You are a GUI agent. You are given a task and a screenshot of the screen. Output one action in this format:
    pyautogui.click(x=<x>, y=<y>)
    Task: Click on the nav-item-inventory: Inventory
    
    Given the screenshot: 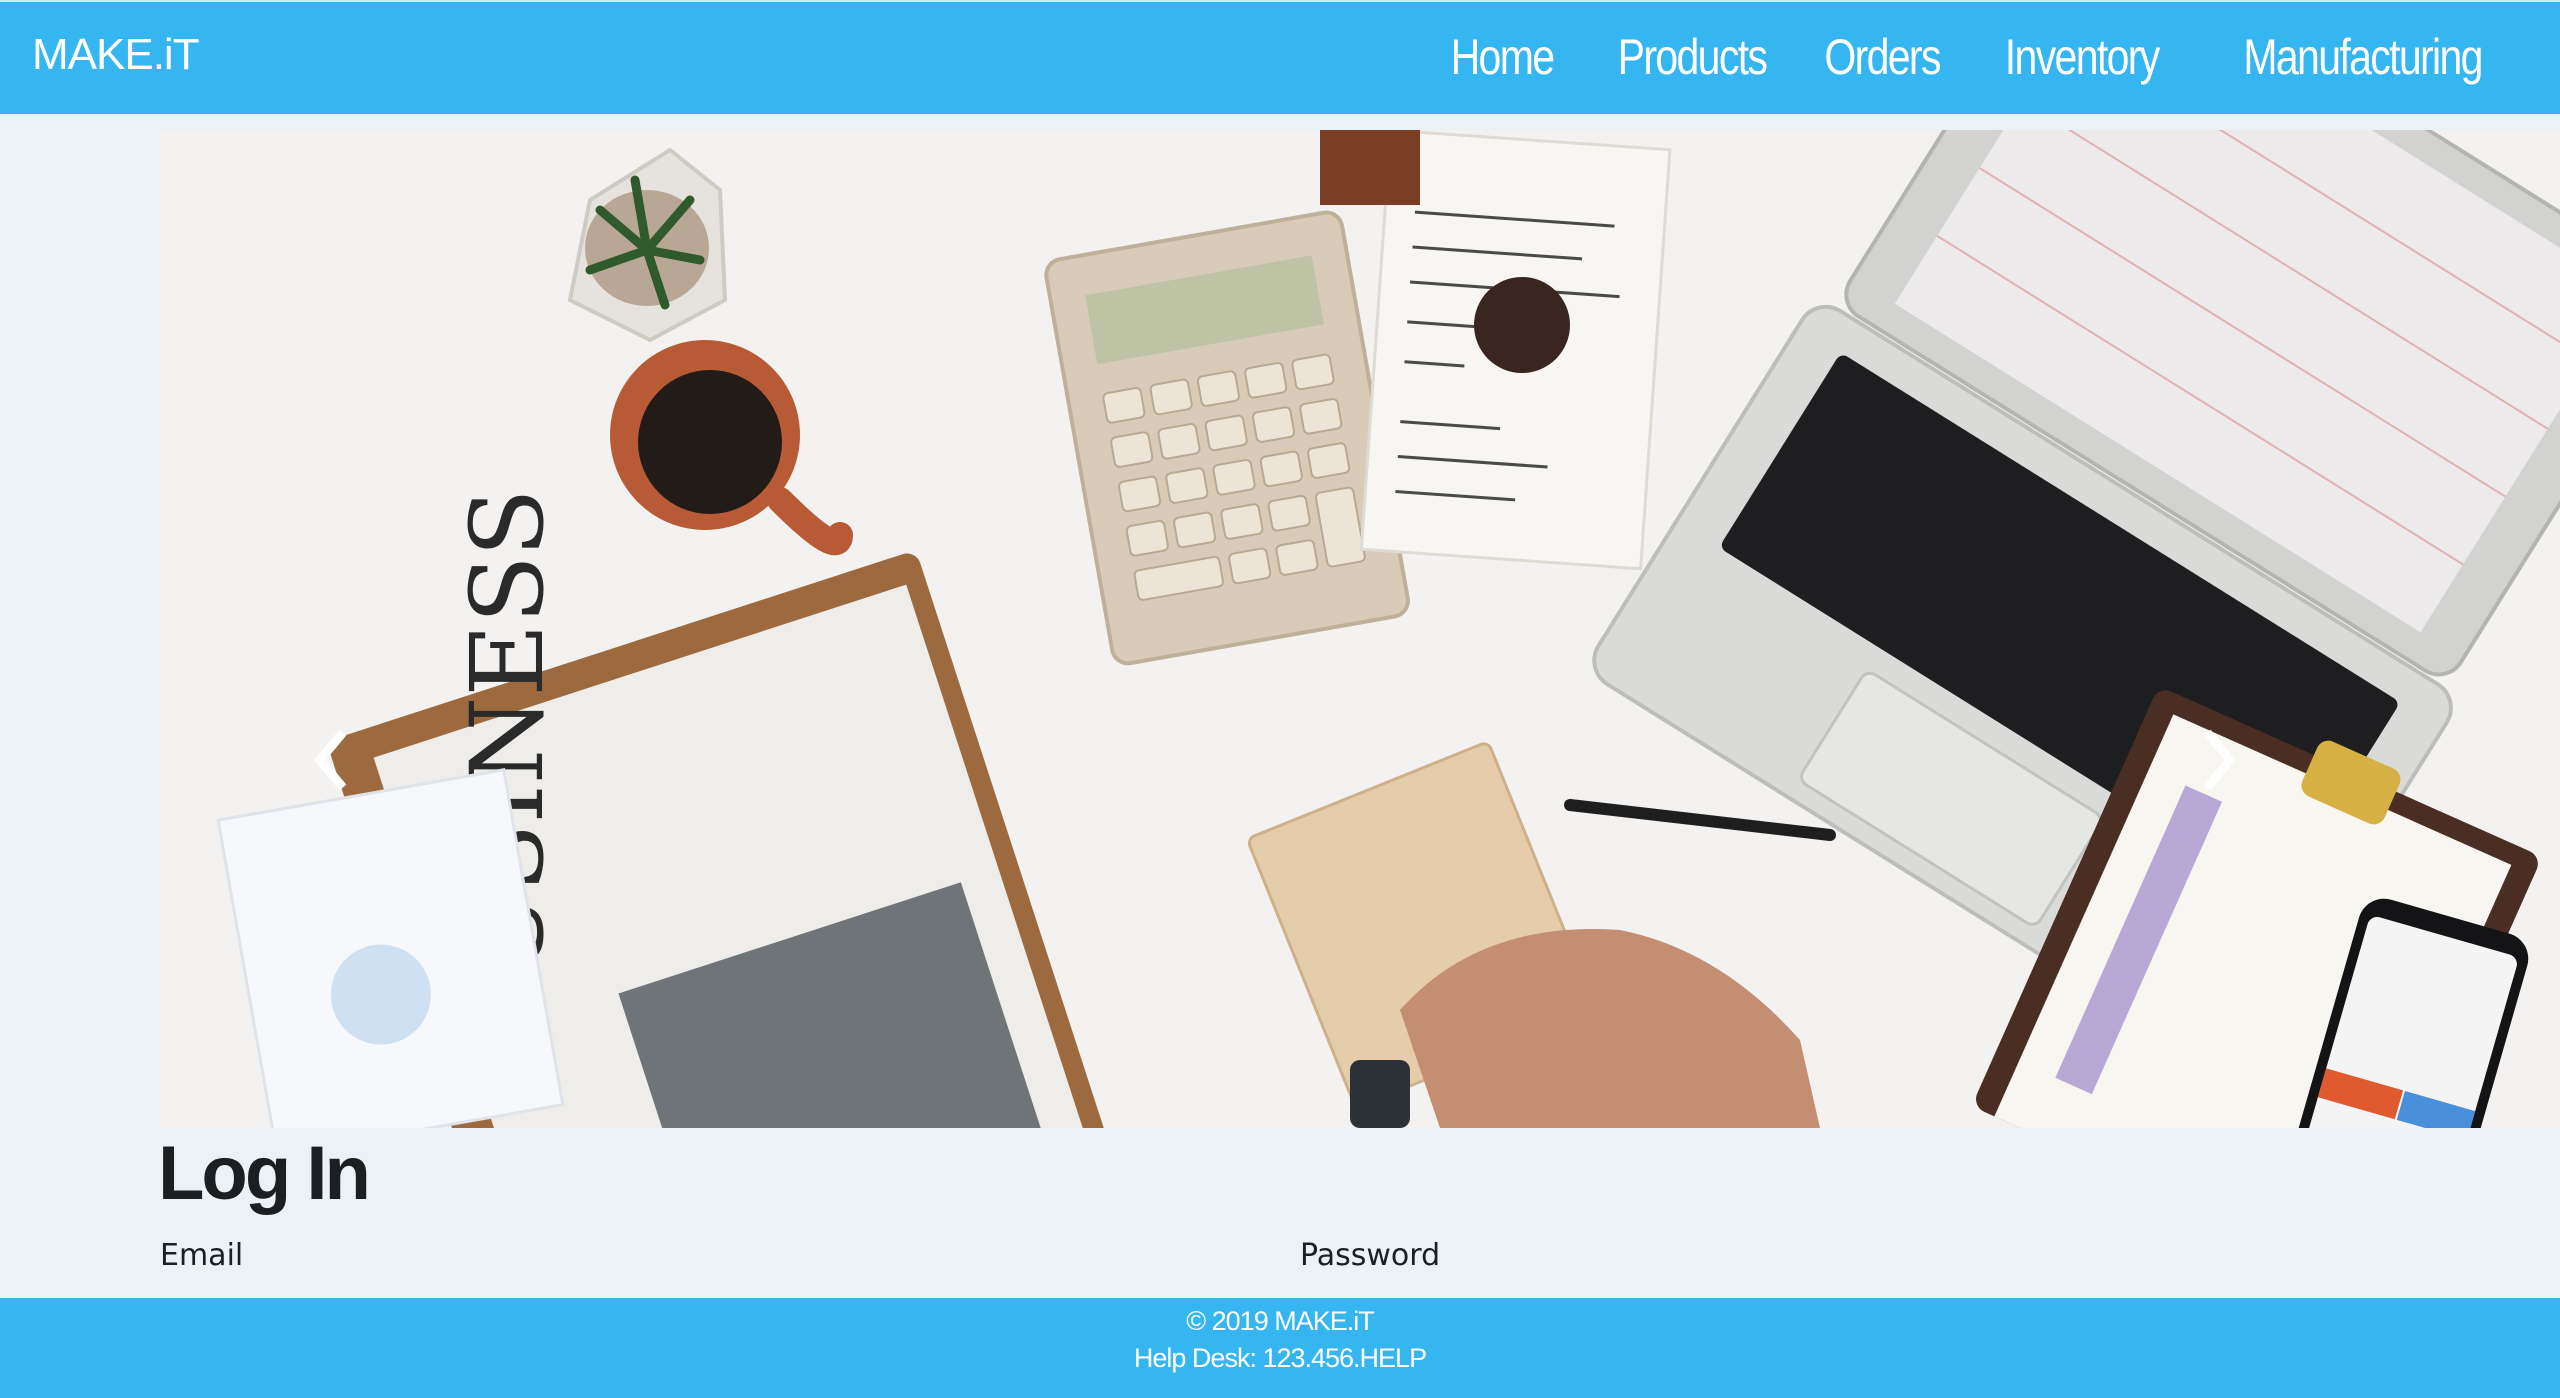 What is the action you would take?
    pyautogui.click(x=2066, y=57)
    